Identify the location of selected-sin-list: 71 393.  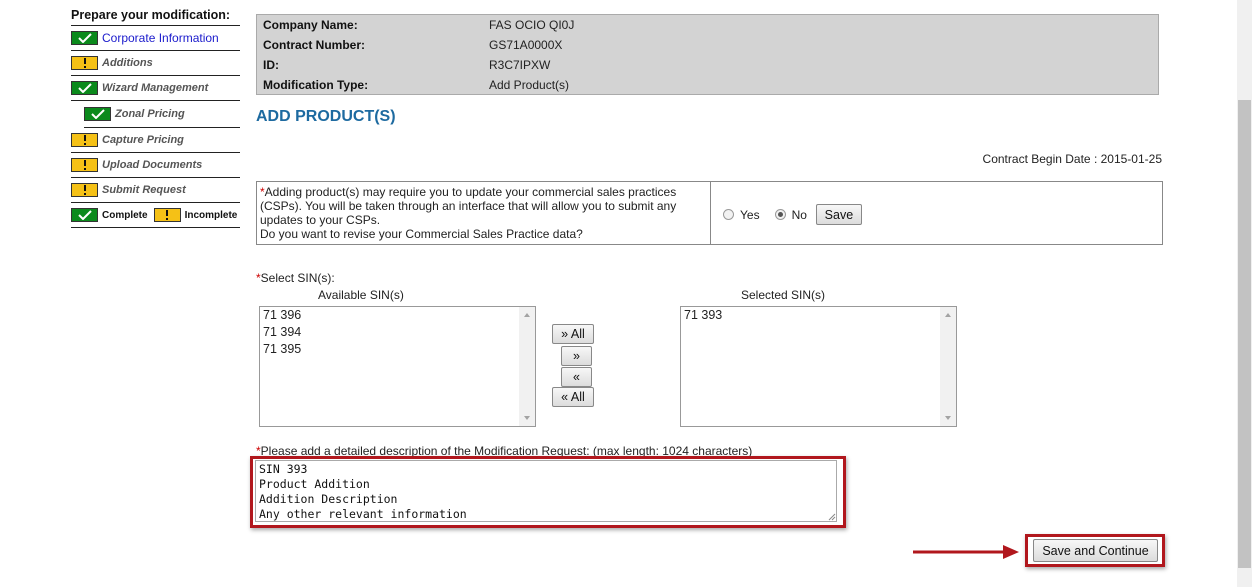
(818, 366).